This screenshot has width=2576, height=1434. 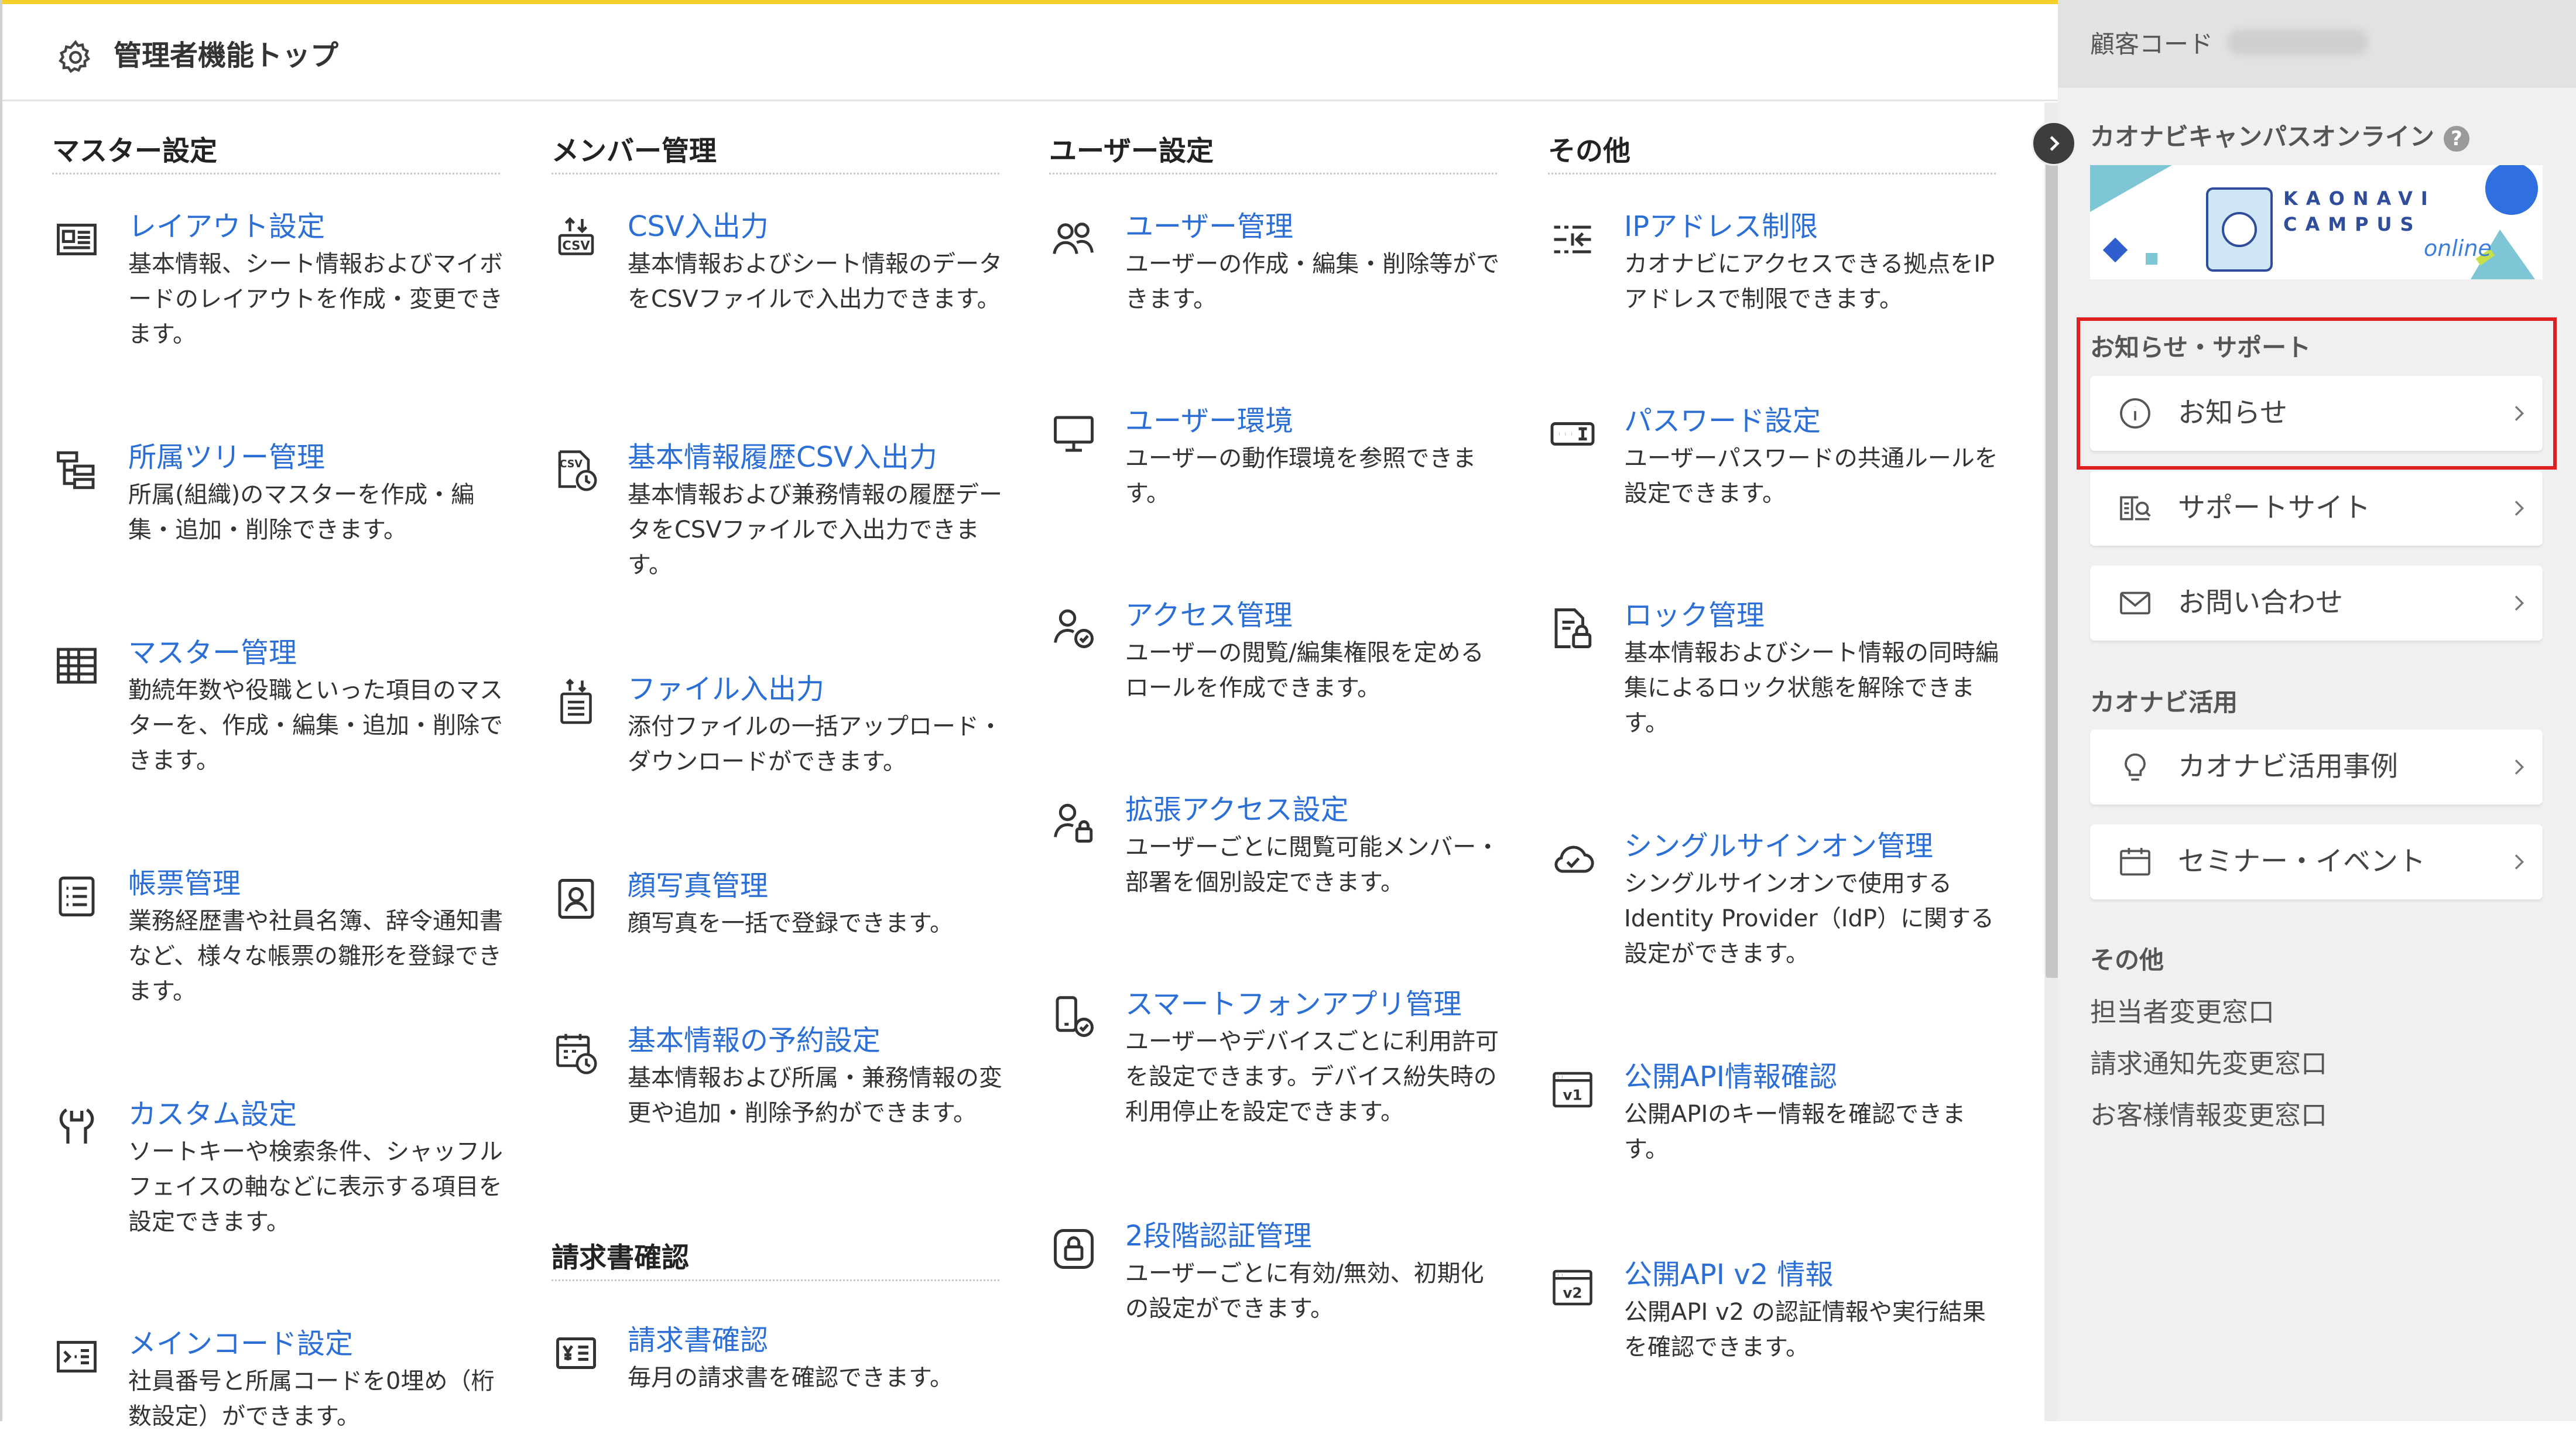 What do you see at coordinates (315, 956) in the screenshot?
I see `menu-item-desc: 業務経歴書や社員名簿、辞令通知書など、様々な帳票の雛形を登録できます。` at bounding box center [315, 956].